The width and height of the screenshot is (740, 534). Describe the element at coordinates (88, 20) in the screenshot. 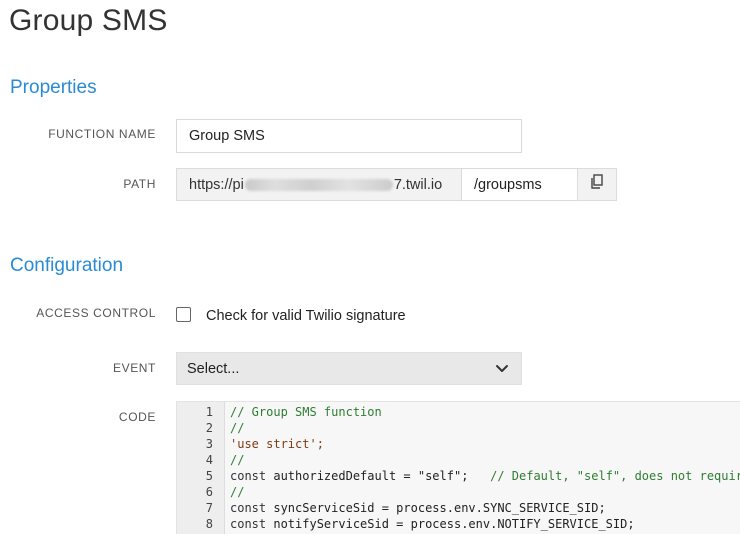

I see `page-title: Group SMS` at that location.